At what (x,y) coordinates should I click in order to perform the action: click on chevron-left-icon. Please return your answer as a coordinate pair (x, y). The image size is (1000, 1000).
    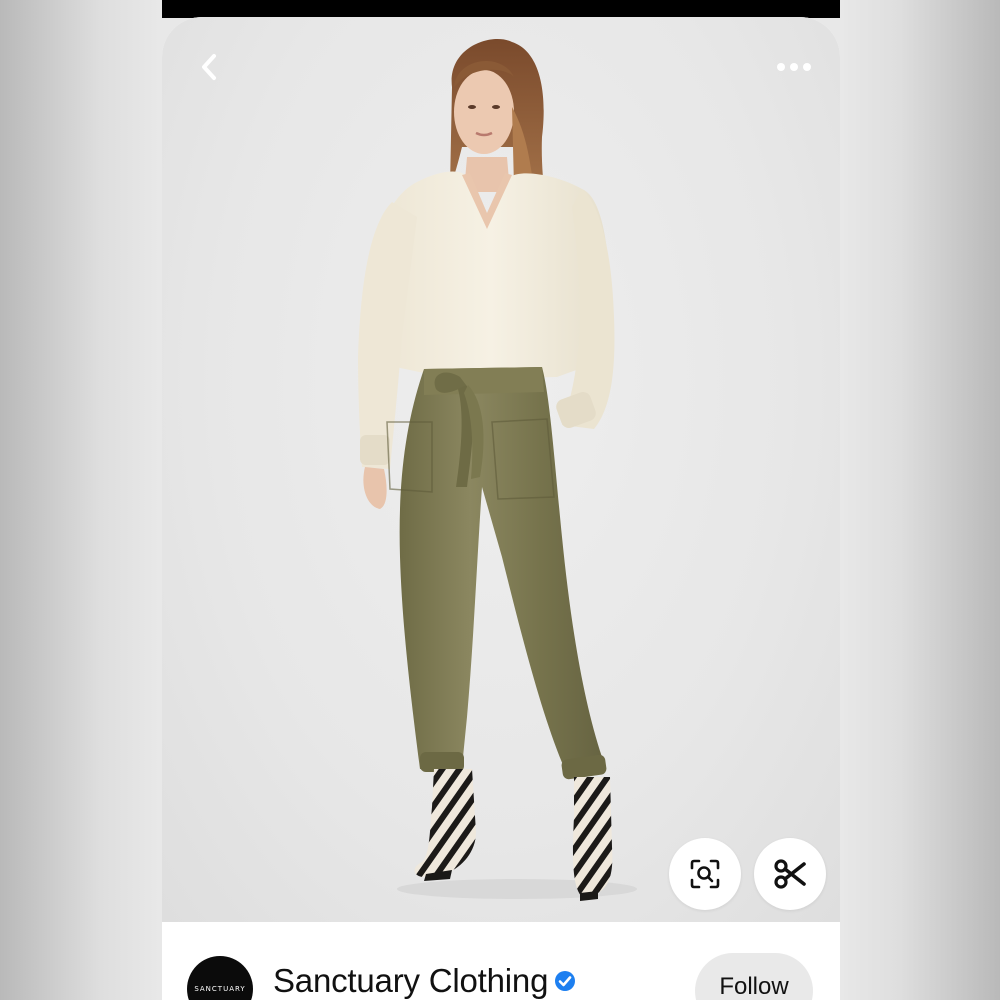
    Looking at the image, I should click on (209, 67).